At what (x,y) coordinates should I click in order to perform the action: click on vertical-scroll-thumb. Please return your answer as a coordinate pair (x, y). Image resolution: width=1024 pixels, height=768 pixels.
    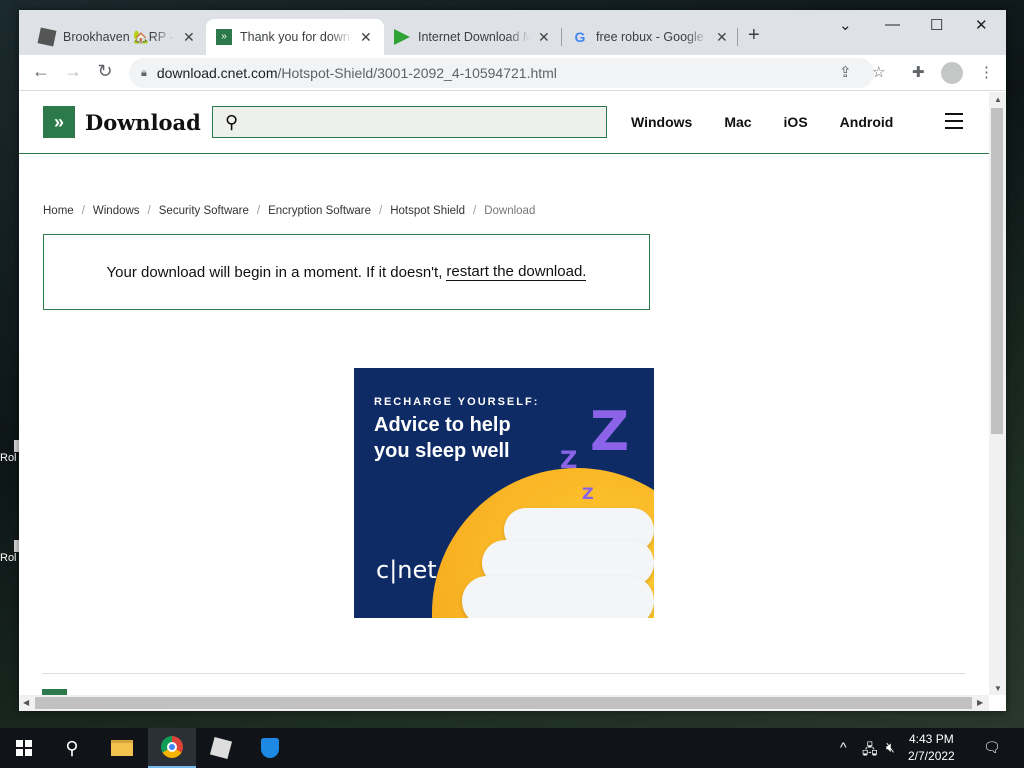
    Looking at the image, I should click on (997, 271).